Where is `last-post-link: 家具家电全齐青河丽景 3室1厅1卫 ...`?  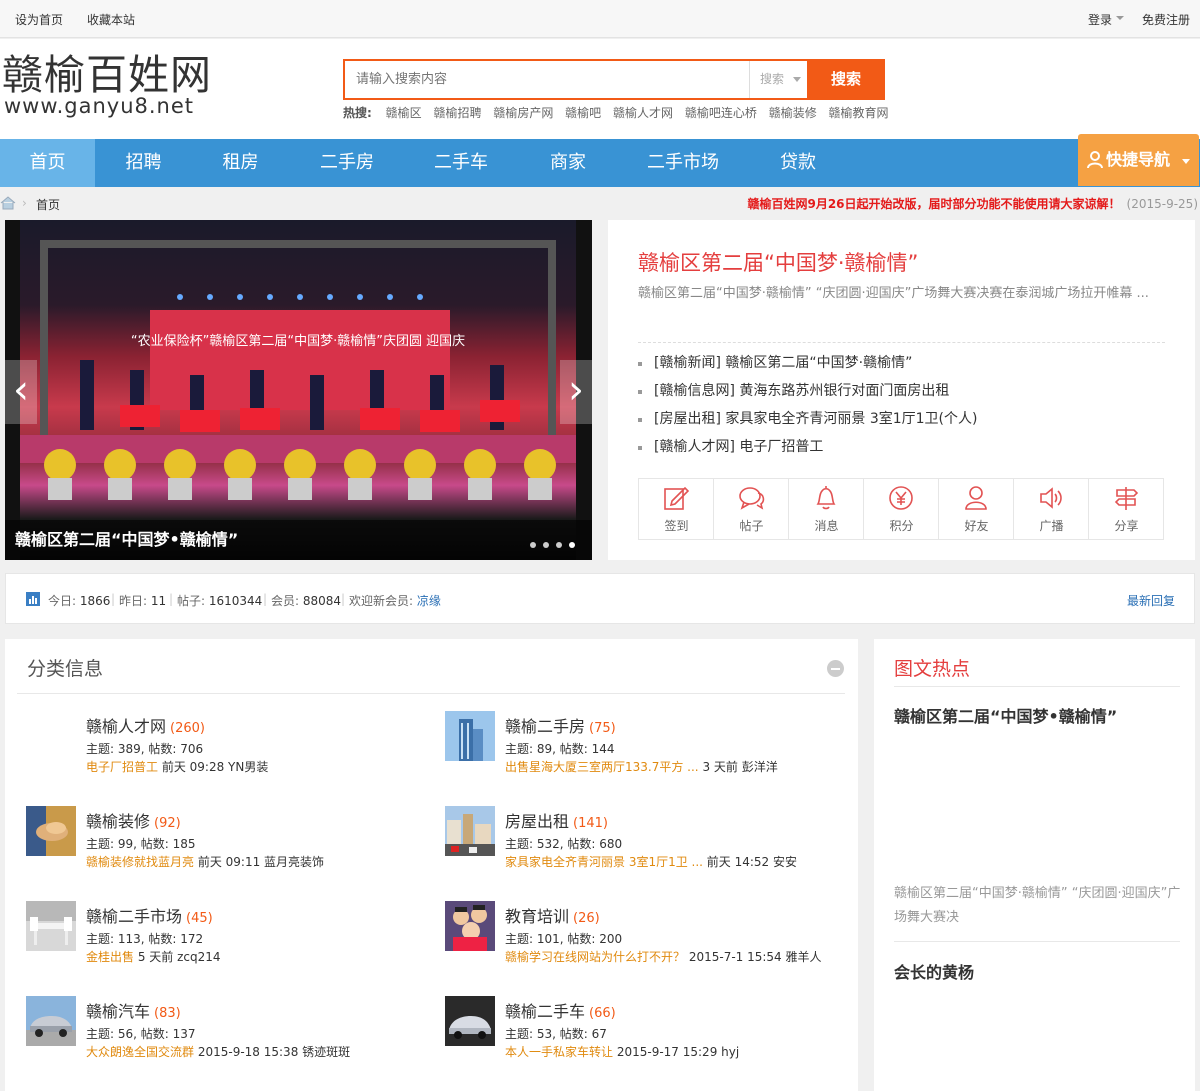
last-post-link: 家具家电全齐青河丽景 3室1厅1卫 ... is located at coordinates (604, 862).